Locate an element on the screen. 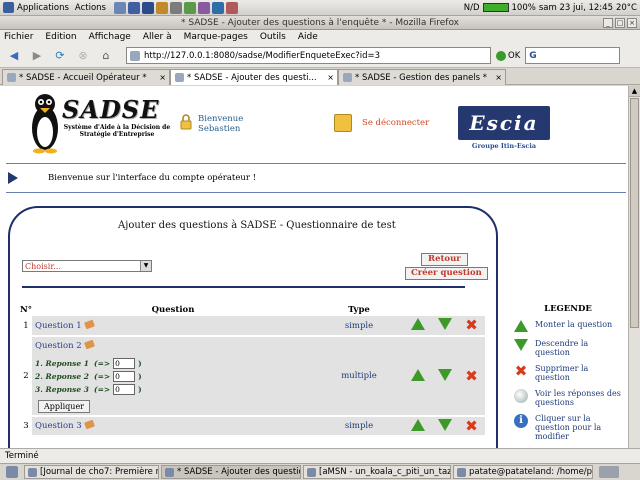 Image resolution: width=640 pixels, height=480 pixels. editor-launcher-icon is located at coordinates (175, 7).